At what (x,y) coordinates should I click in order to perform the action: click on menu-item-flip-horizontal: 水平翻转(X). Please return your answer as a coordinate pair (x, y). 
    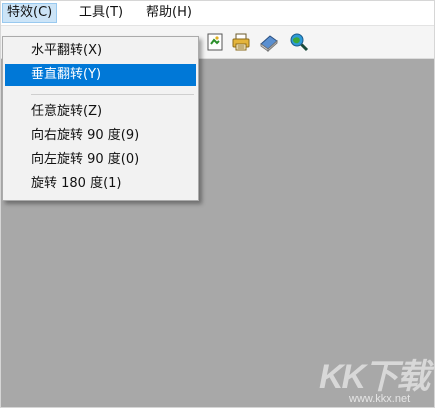
    Looking at the image, I should click on (100, 51).